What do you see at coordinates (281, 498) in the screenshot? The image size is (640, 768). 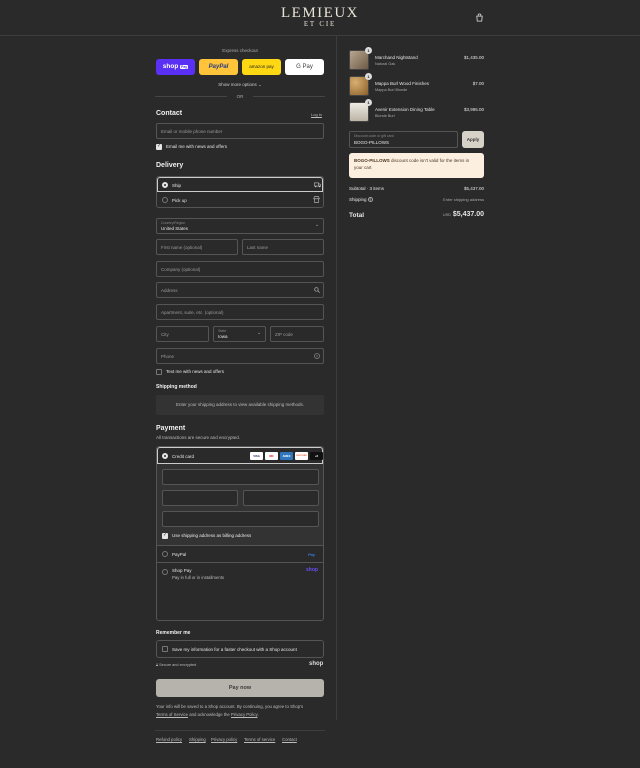 I see `card-cvv-field` at bounding box center [281, 498].